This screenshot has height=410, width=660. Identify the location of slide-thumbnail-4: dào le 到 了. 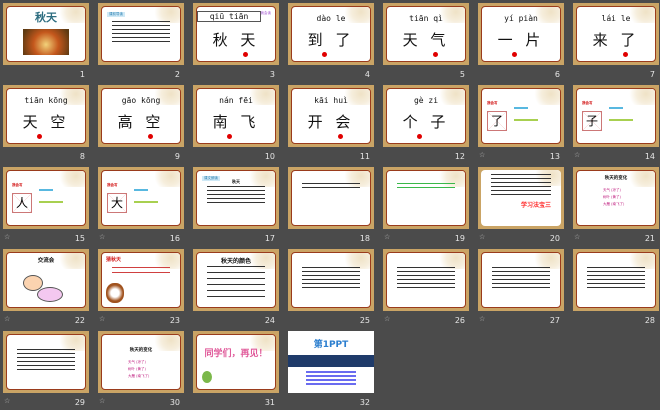
(331, 34).